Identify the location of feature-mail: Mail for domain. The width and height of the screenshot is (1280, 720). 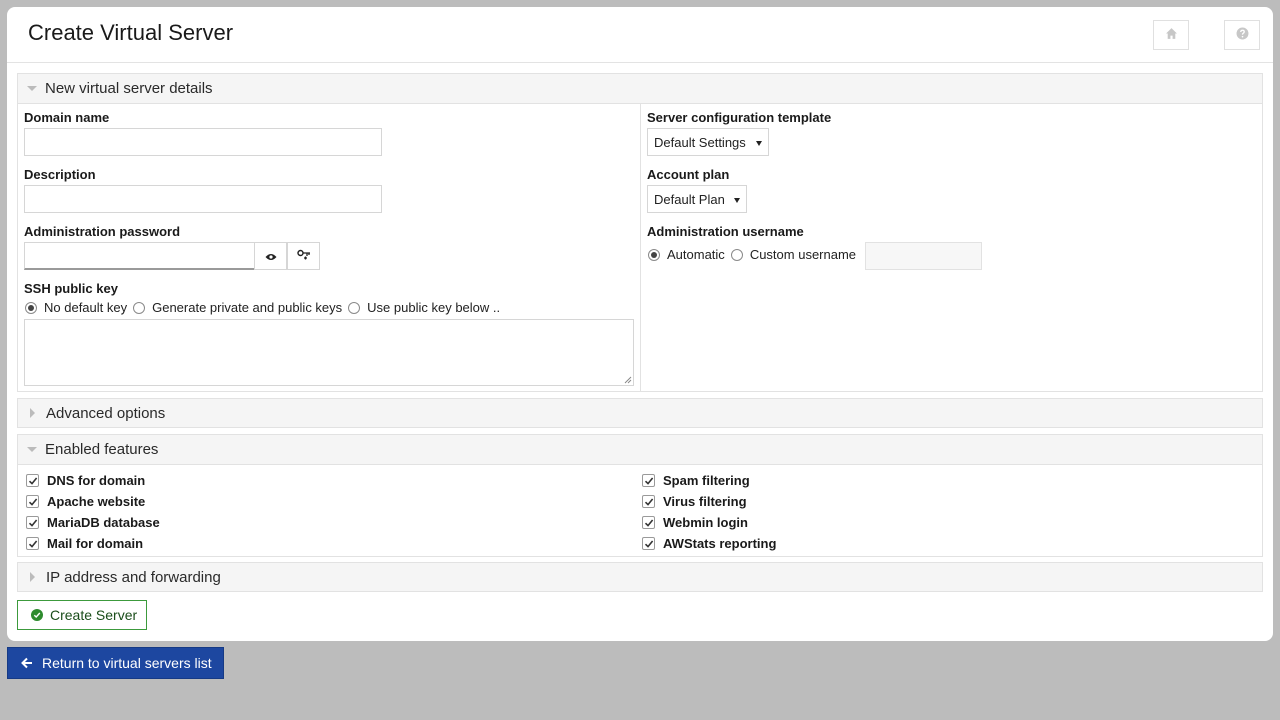
(84, 543).